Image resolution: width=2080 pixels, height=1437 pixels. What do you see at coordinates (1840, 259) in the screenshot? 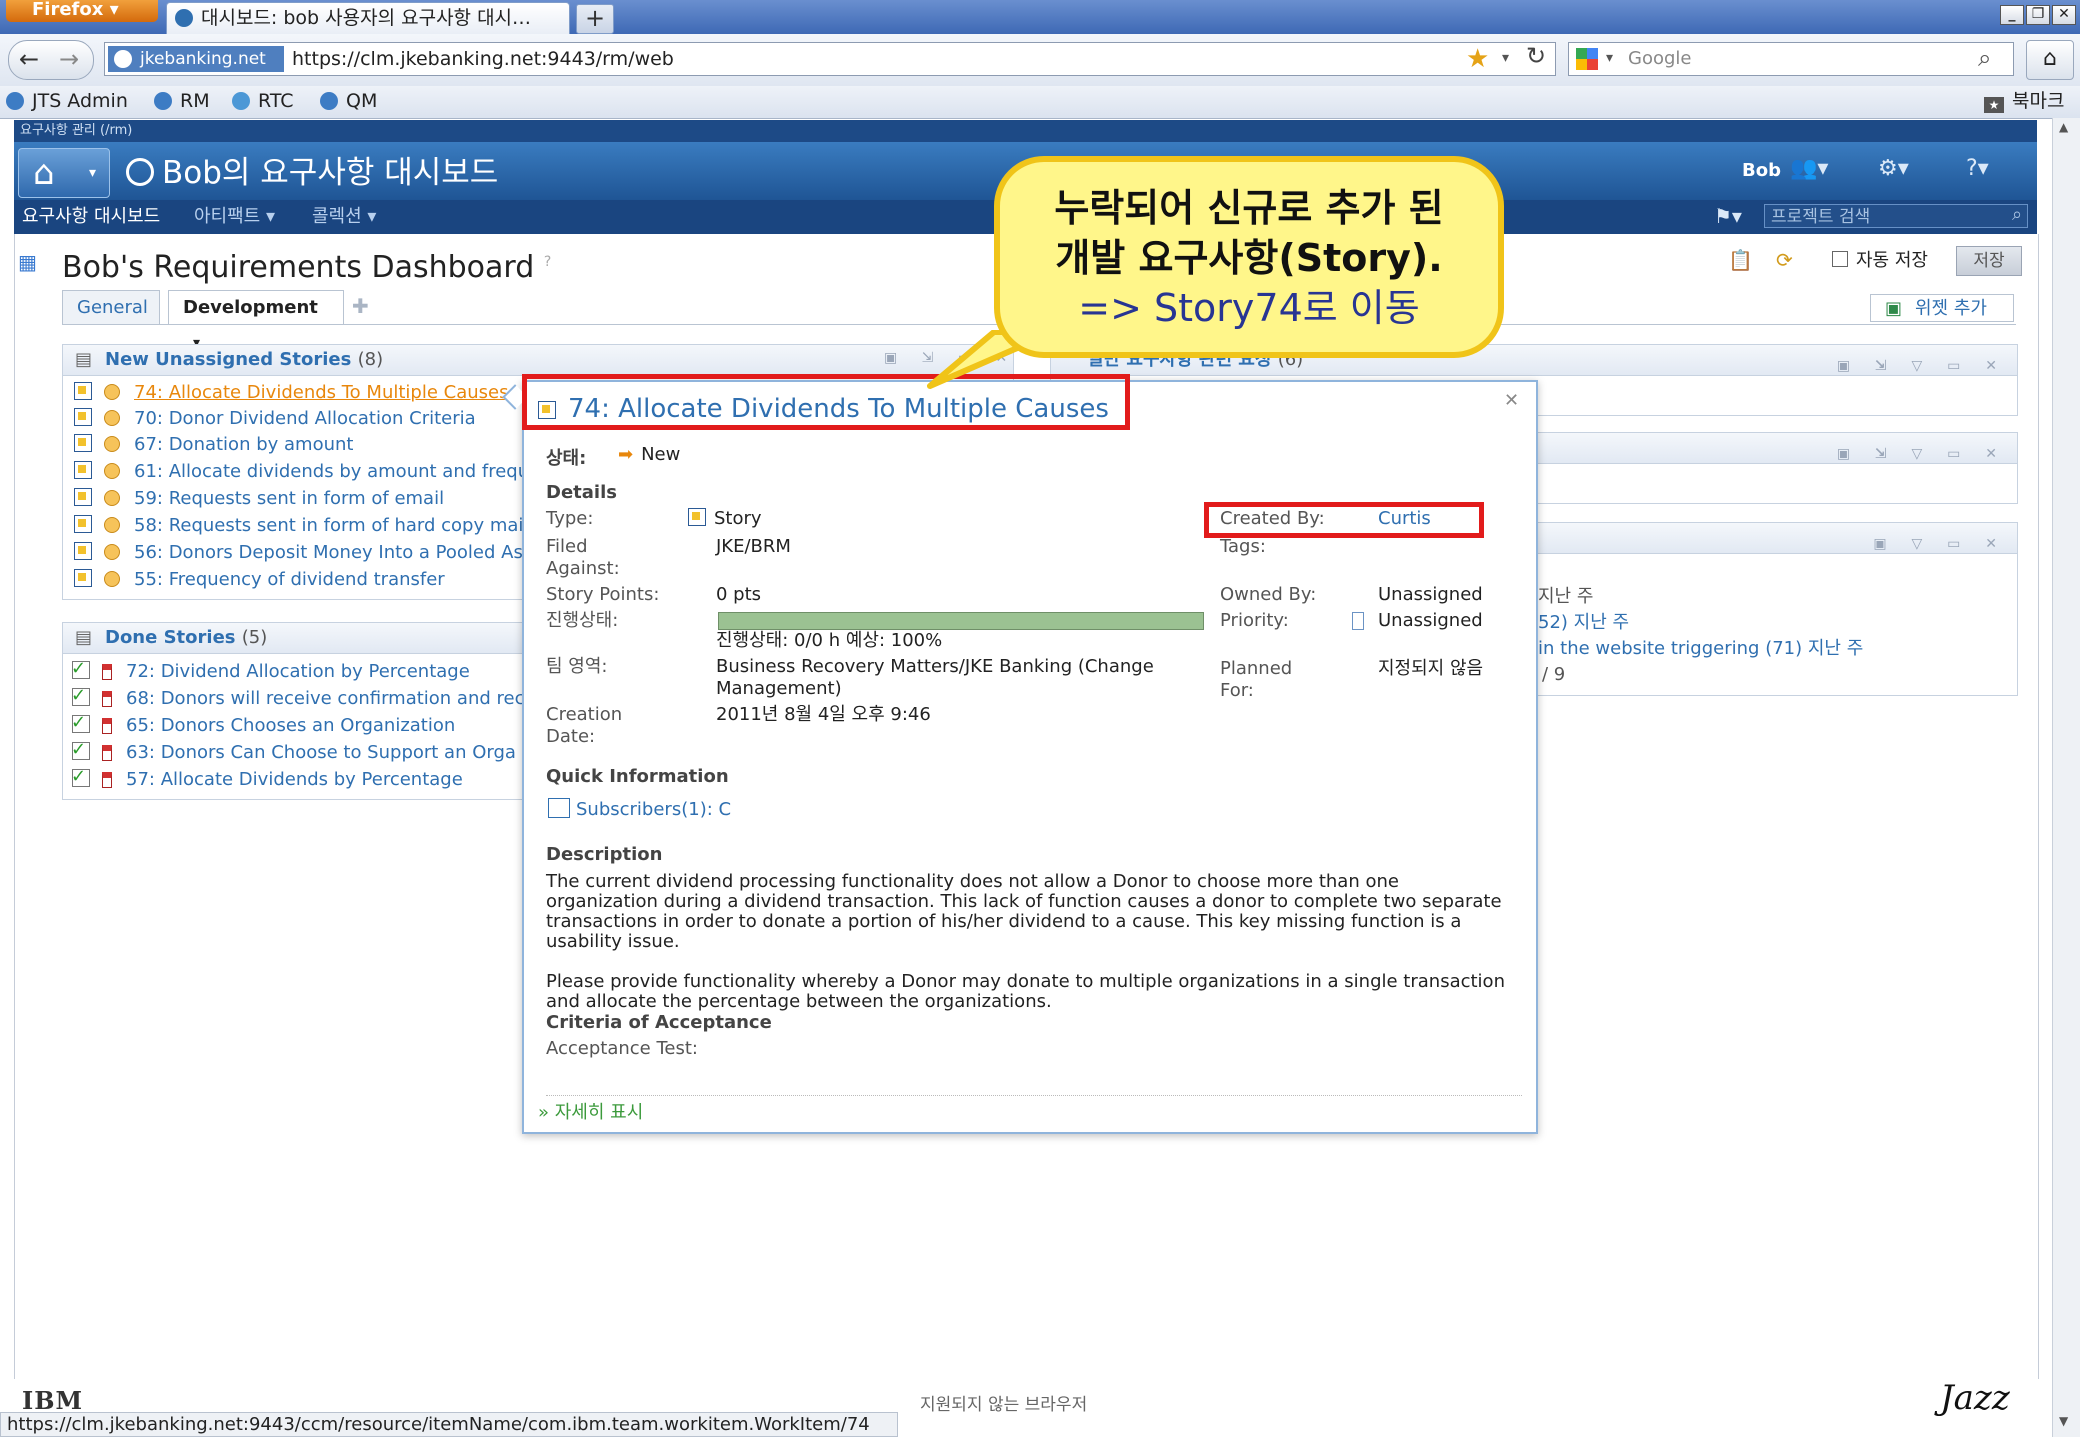
I see `autosave-checkbox` at bounding box center [1840, 259].